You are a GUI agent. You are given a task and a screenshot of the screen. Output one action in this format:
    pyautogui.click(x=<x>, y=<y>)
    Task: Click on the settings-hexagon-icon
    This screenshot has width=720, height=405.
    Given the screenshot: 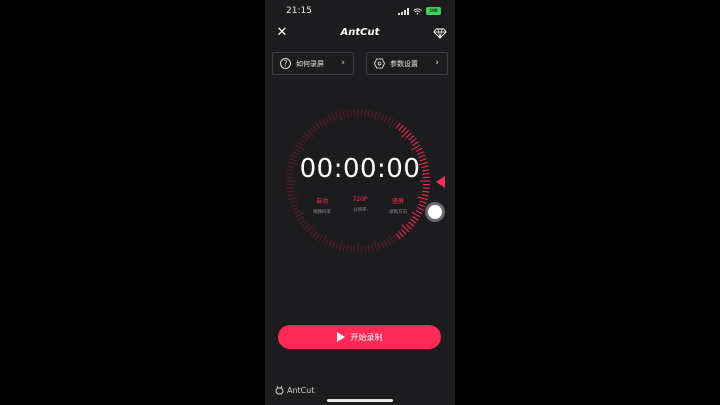 What is the action you would take?
    pyautogui.click(x=379, y=63)
    